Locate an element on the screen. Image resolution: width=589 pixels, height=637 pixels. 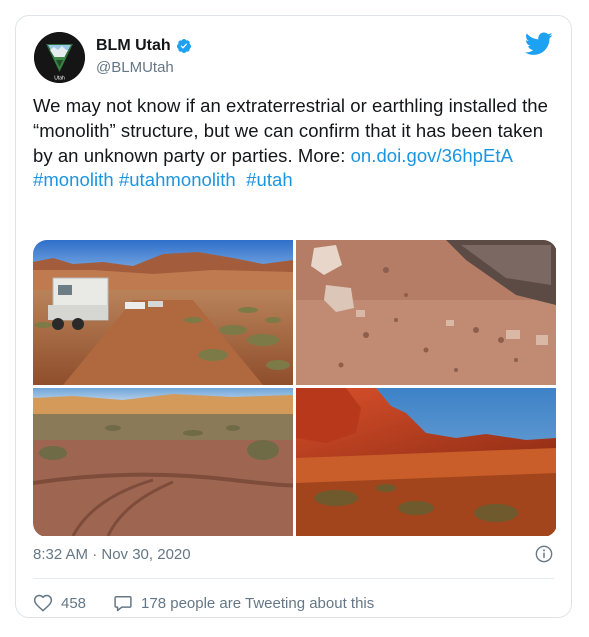
tweet-link: on.doi.gov/36hpEtA is located at coordinates (432, 155).